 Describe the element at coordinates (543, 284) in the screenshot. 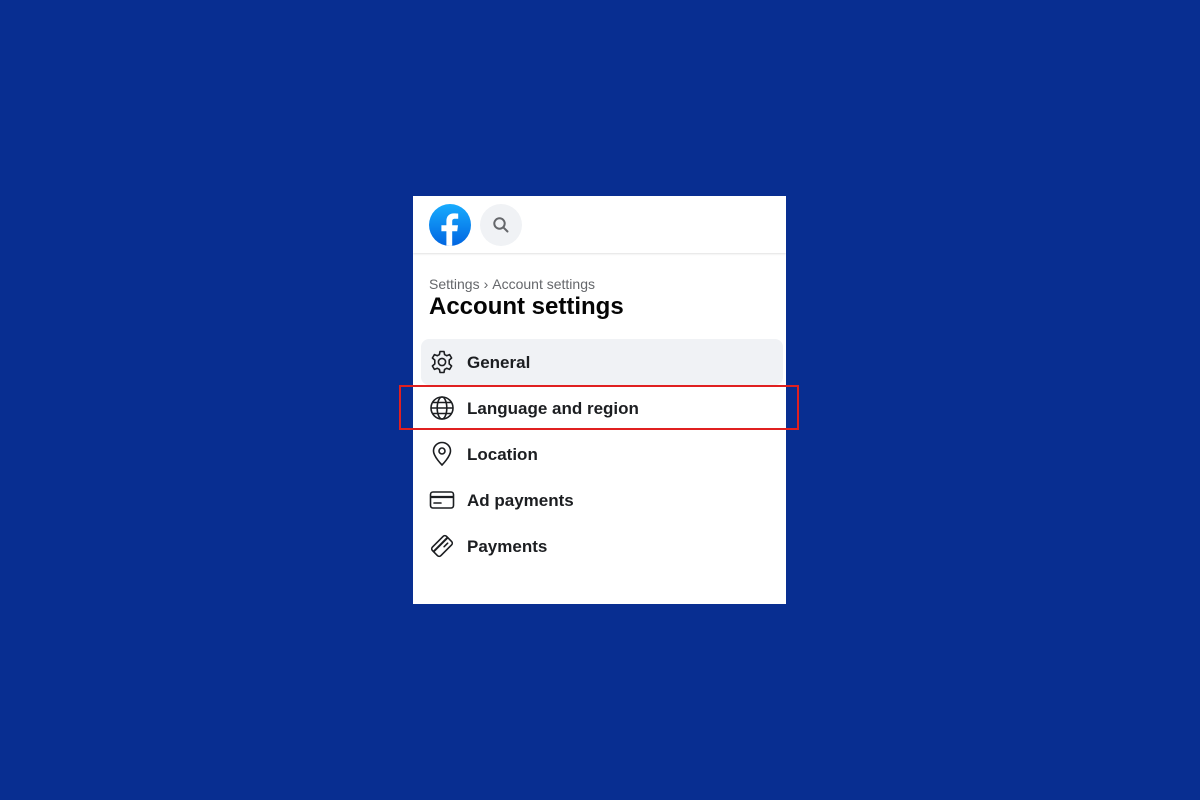

I see `breadcrumb-current: Account settings` at that location.